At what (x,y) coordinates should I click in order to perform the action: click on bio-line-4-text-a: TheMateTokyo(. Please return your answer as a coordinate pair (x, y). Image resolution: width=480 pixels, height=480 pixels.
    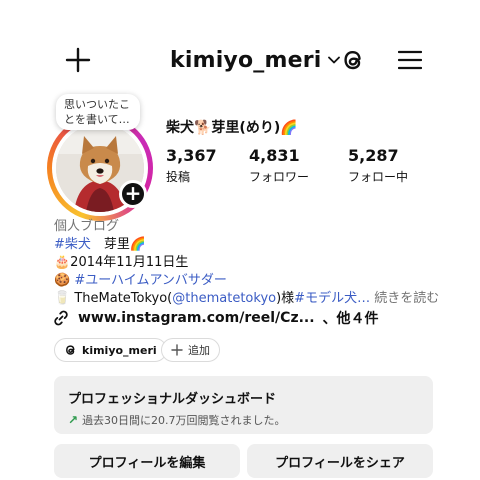
    Looking at the image, I should click on (123, 298).